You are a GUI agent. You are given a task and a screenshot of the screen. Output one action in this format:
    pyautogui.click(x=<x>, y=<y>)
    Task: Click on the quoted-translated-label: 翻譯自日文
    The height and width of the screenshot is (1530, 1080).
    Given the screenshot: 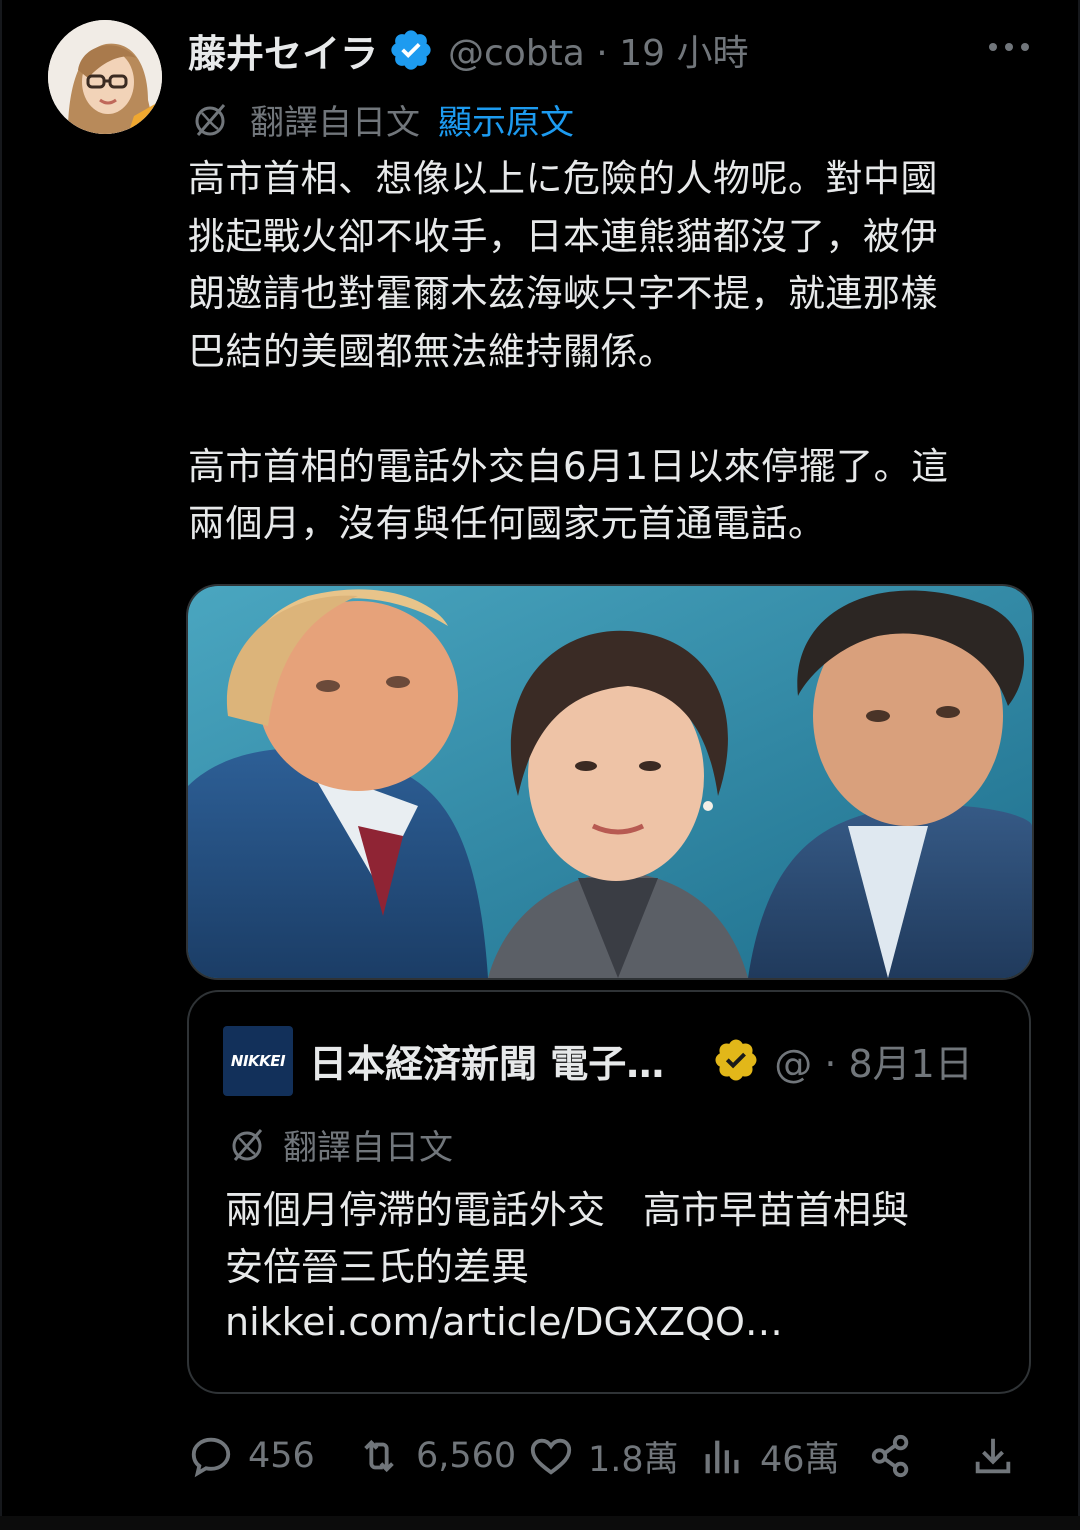 What is the action you would take?
    pyautogui.click(x=368, y=1147)
    